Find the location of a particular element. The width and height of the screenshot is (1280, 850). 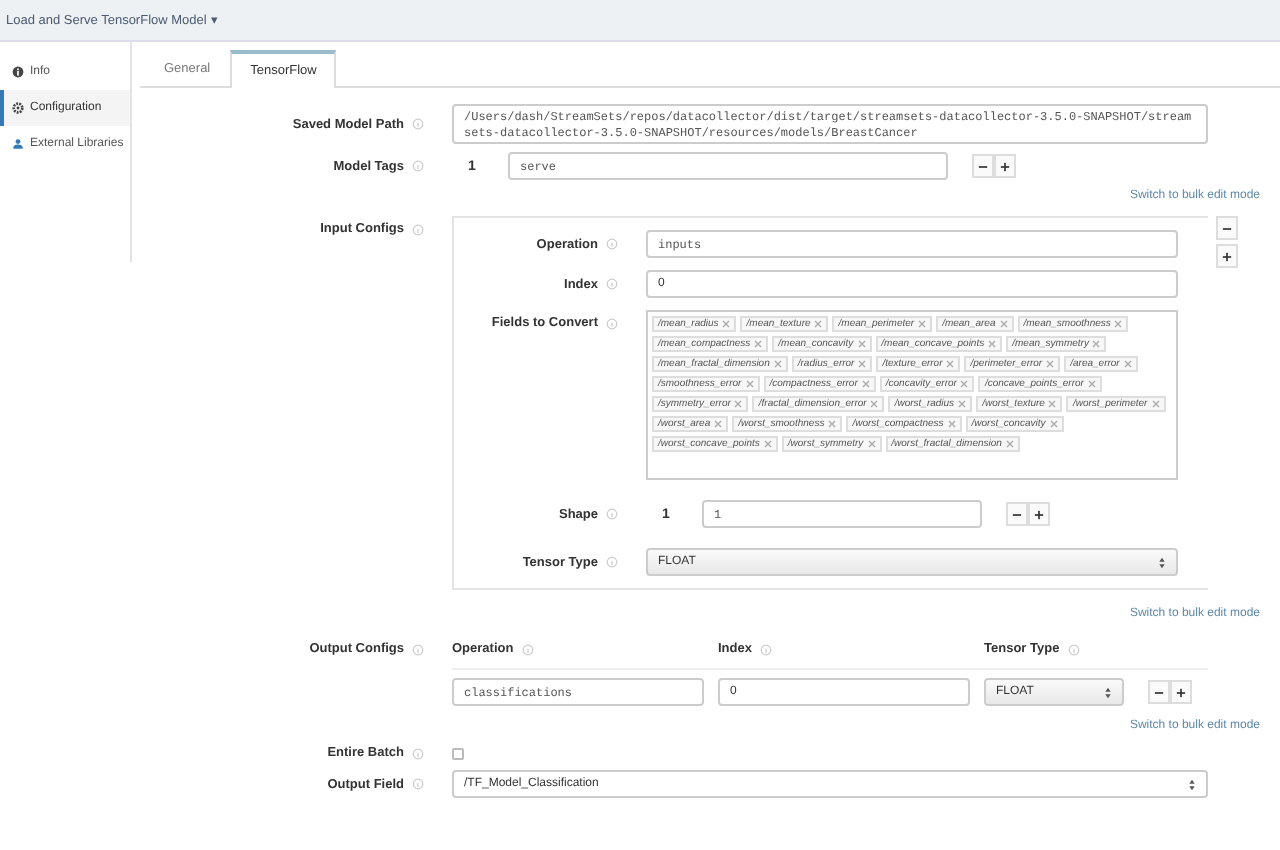

checkbox is located at coordinates (458, 753).